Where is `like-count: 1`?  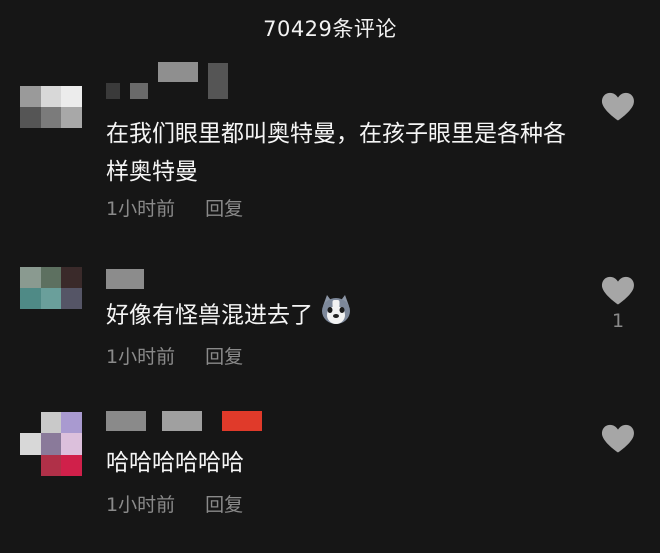 like-count: 1 is located at coordinates (618, 321).